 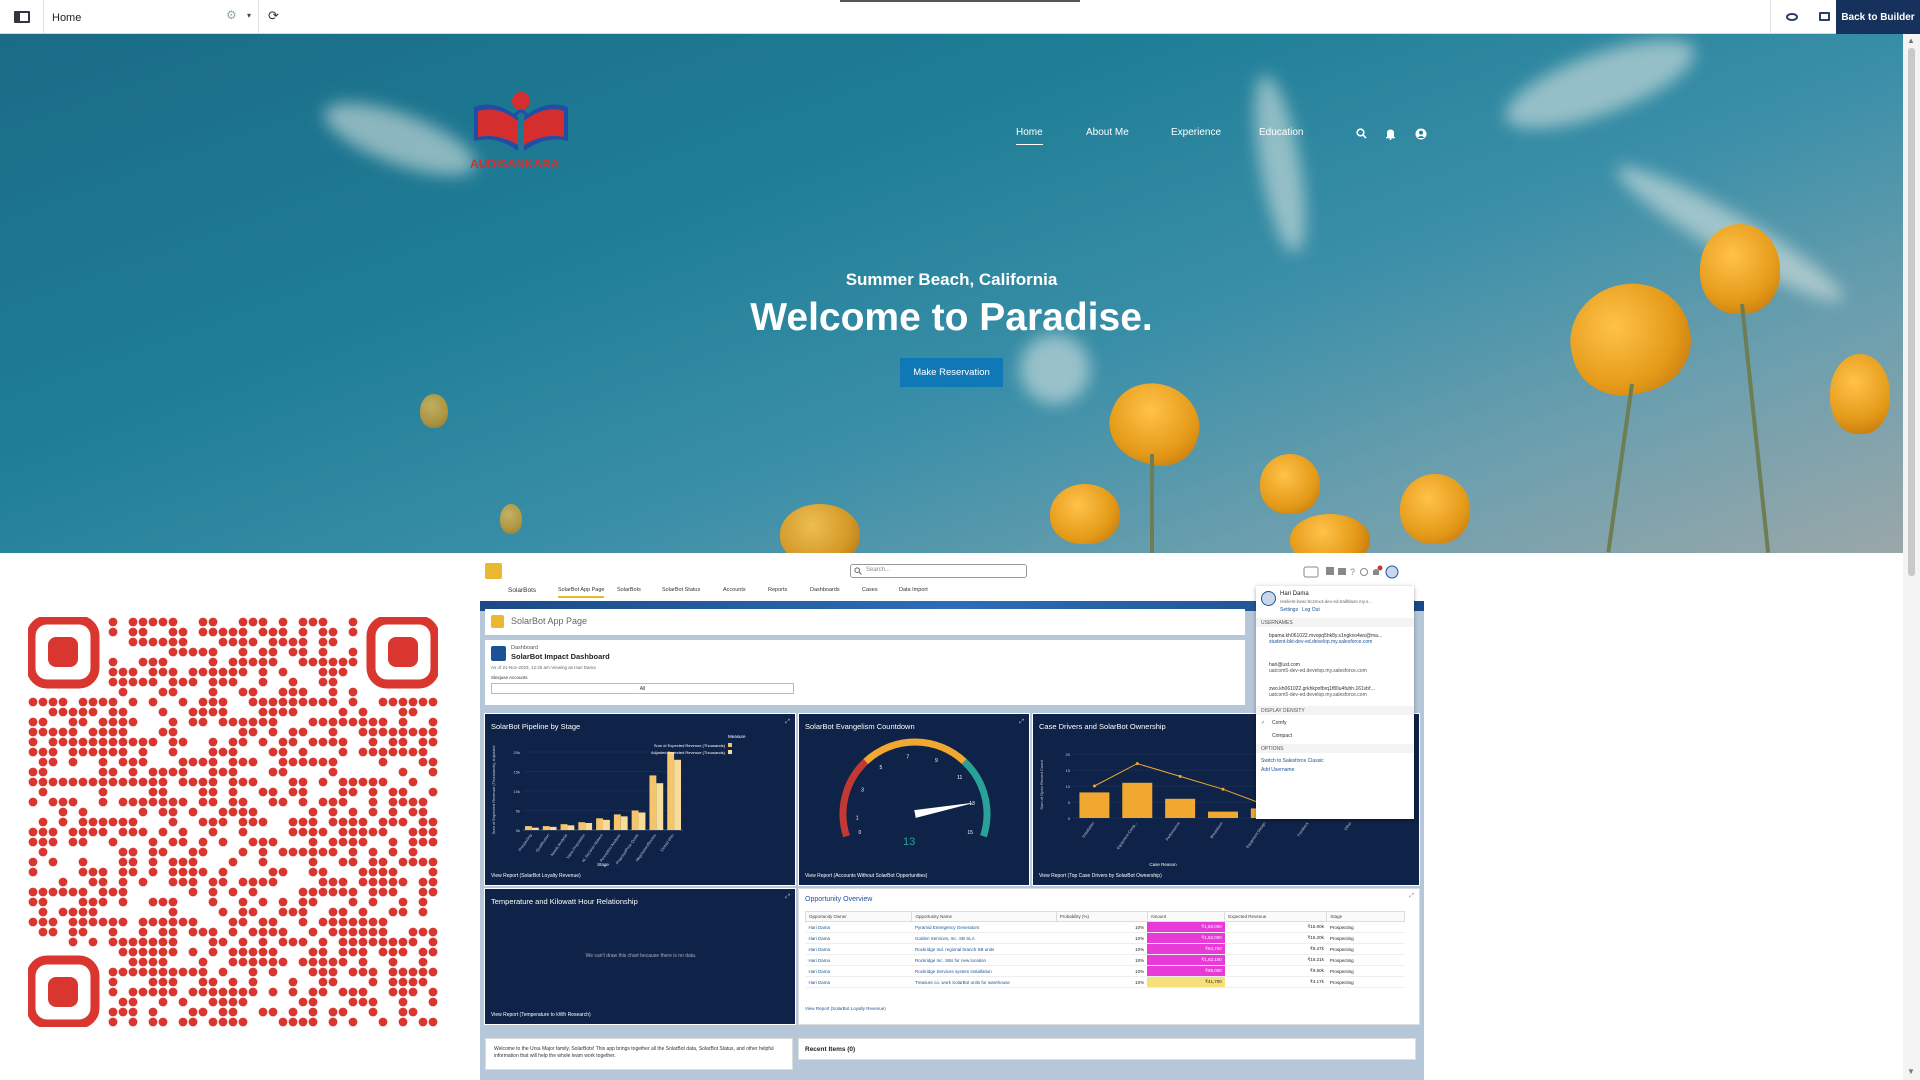 I want to click on menu-icon, so click(x=22, y=16).